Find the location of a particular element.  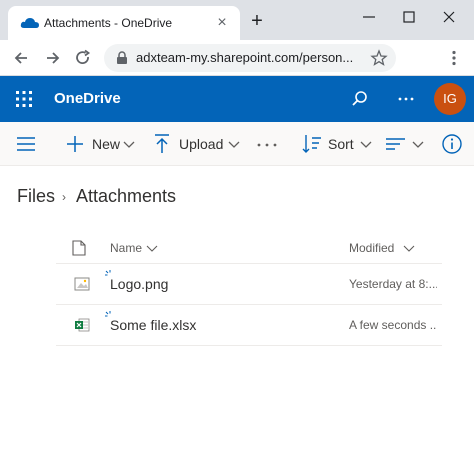

modified-column-header: Modified is located at coordinates (394, 248).